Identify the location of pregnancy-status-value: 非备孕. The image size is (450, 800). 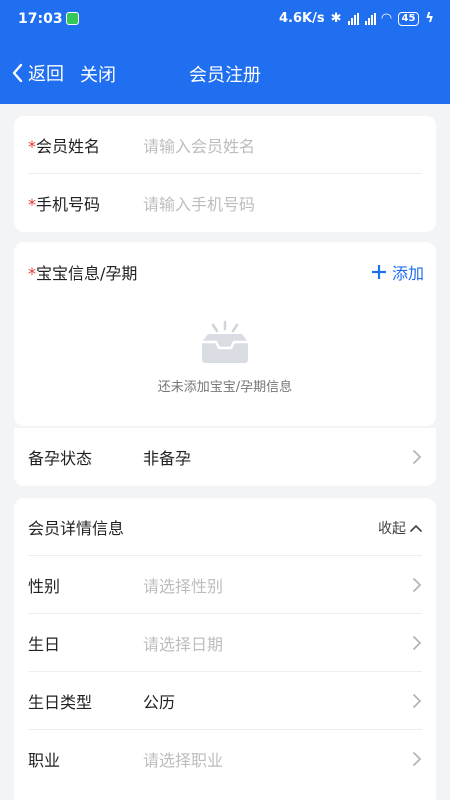
(167, 458).